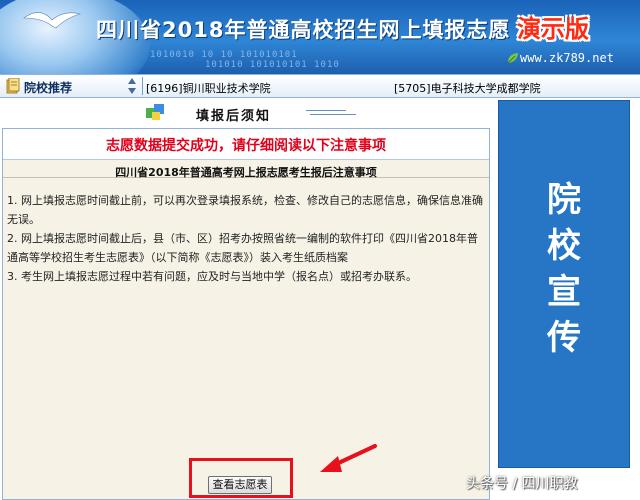 Image resolution: width=640 pixels, height=500 pixels. What do you see at coordinates (564, 269) in the screenshot?
I see `promo-vertical-text: 院 校 宣 传` at bounding box center [564, 269].